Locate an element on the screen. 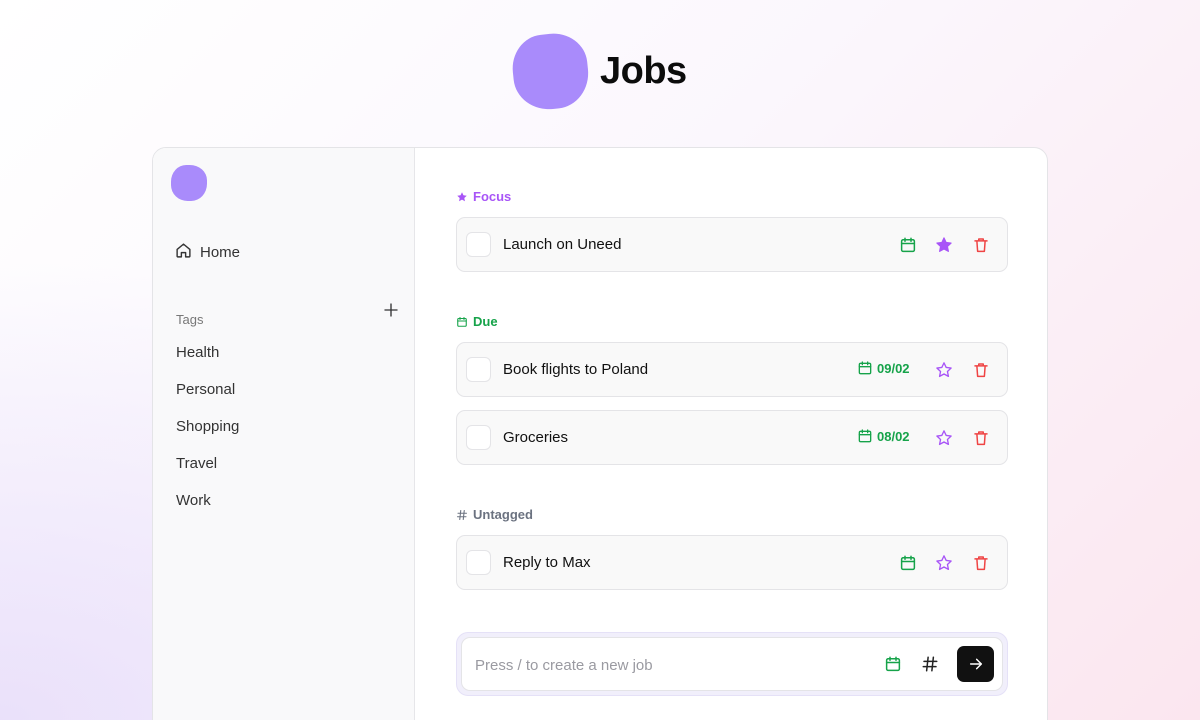  app-title: Jobs is located at coordinates (643, 71).